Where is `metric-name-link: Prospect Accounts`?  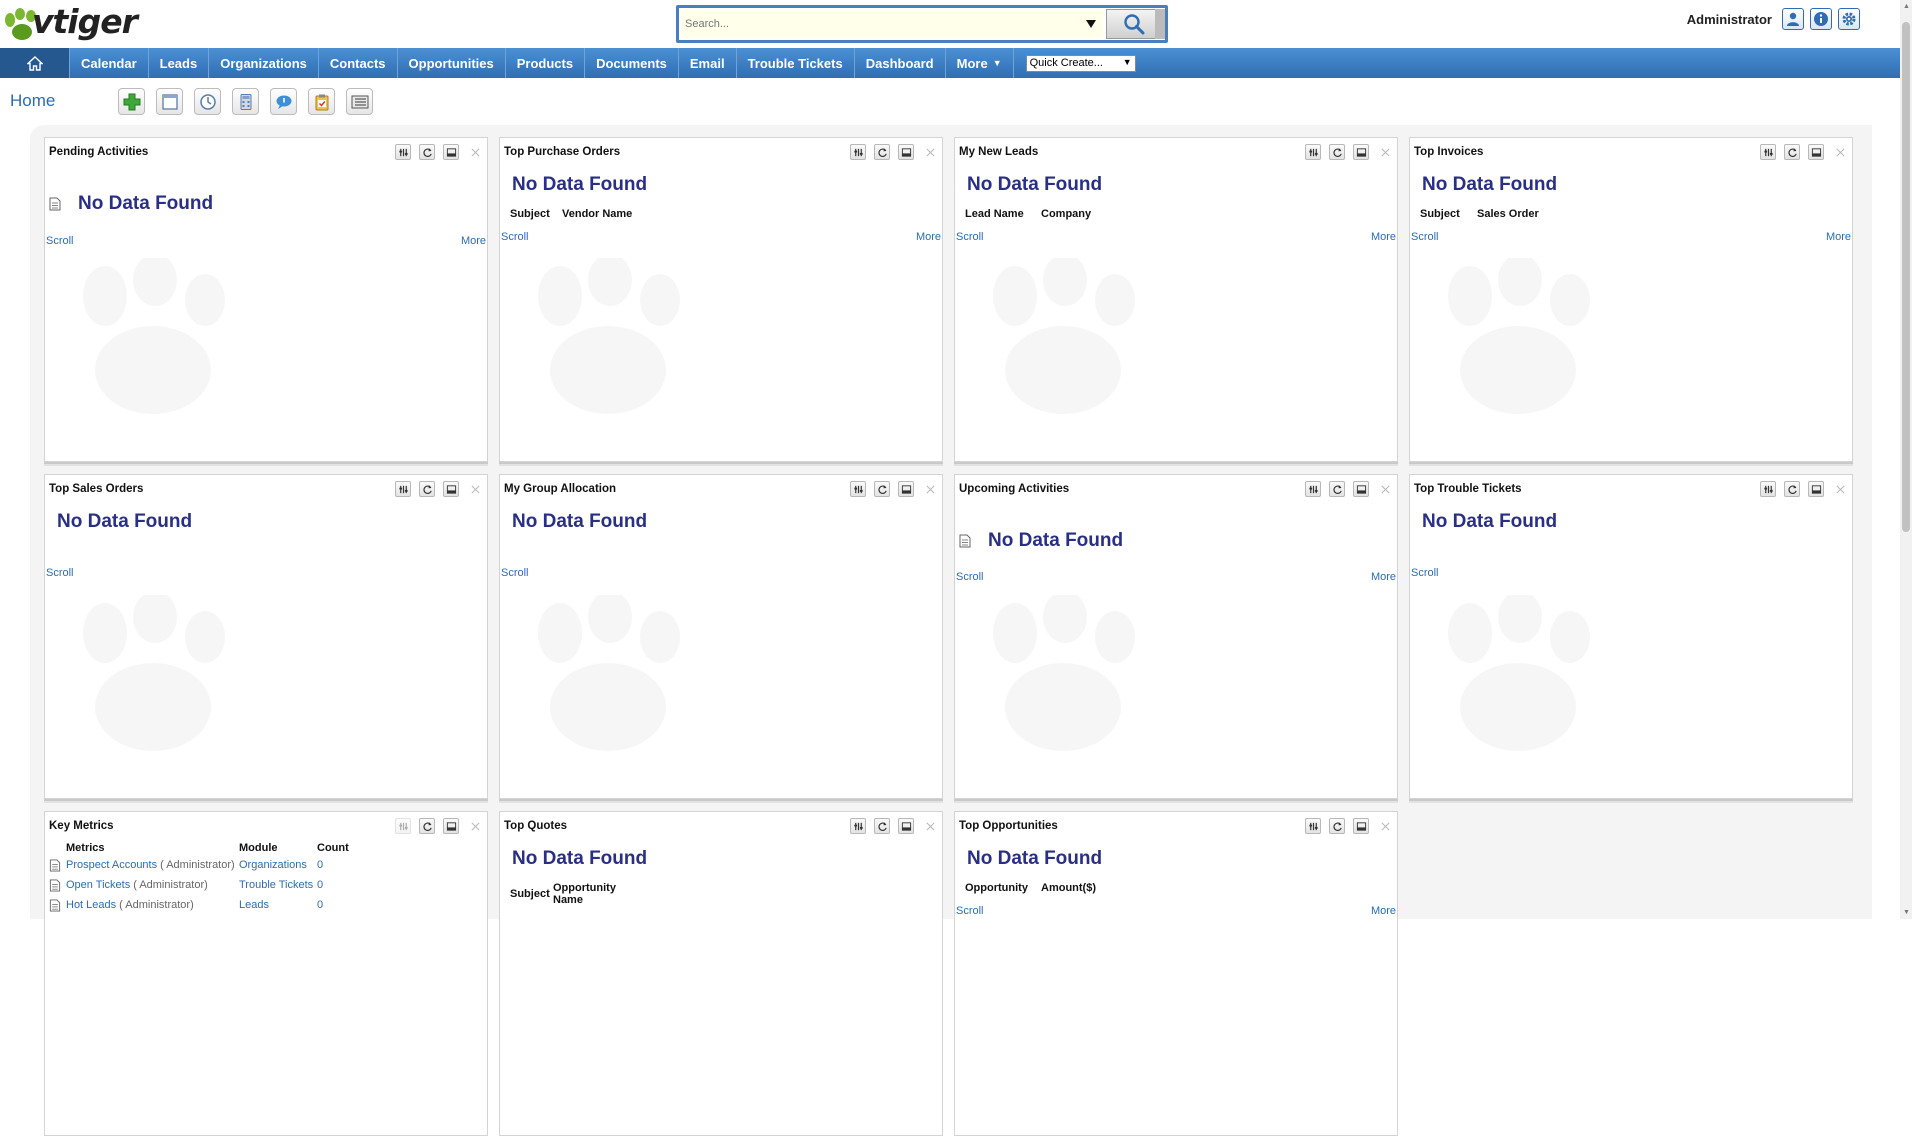
metric-name-link: Prospect Accounts is located at coordinates (111, 865).